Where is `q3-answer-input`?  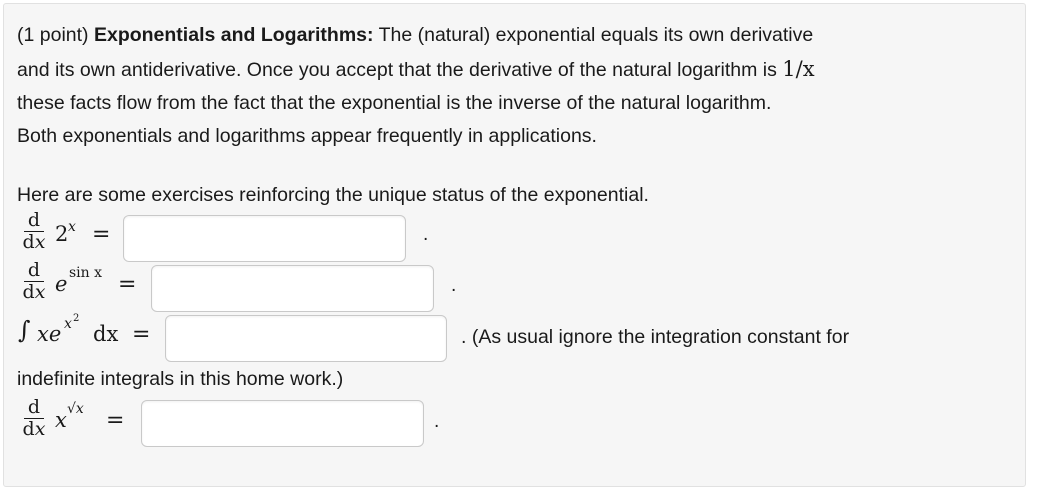 q3-answer-input is located at coordinates (306, 338).